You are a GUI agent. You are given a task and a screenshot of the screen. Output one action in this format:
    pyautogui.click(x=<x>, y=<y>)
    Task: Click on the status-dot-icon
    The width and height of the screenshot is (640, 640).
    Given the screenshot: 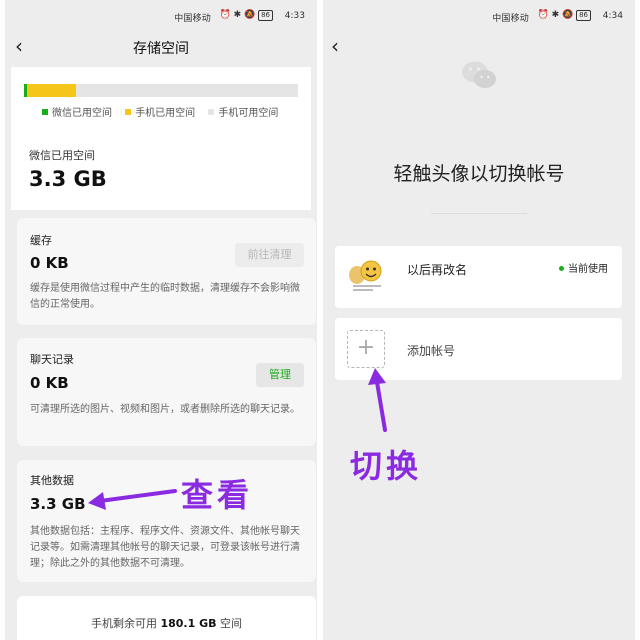 What is the action you would take?
    pyautogui.click(x=561, y=268)
    